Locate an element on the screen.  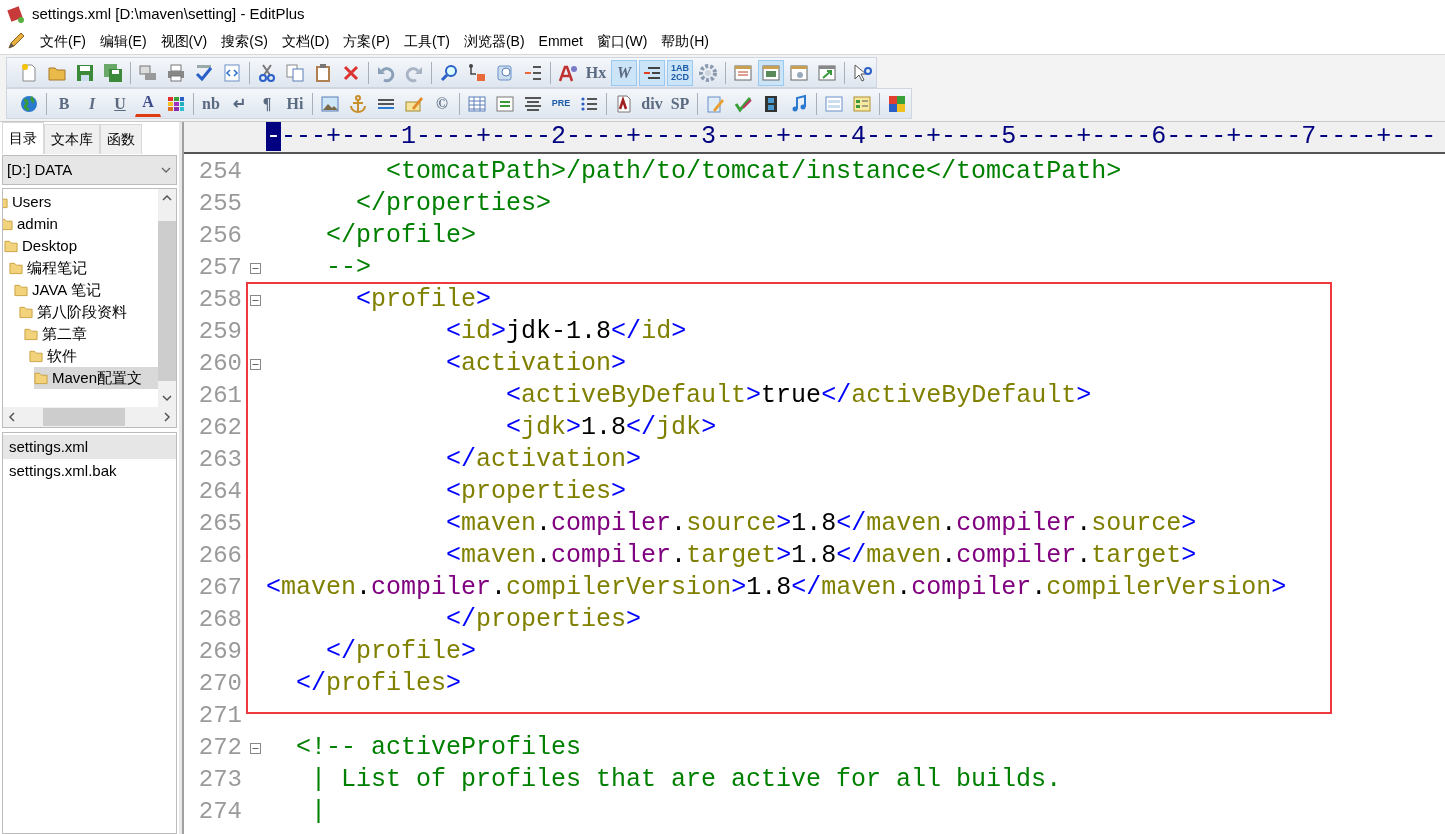
toolbar-button: W is located at coordinates (624, 72).